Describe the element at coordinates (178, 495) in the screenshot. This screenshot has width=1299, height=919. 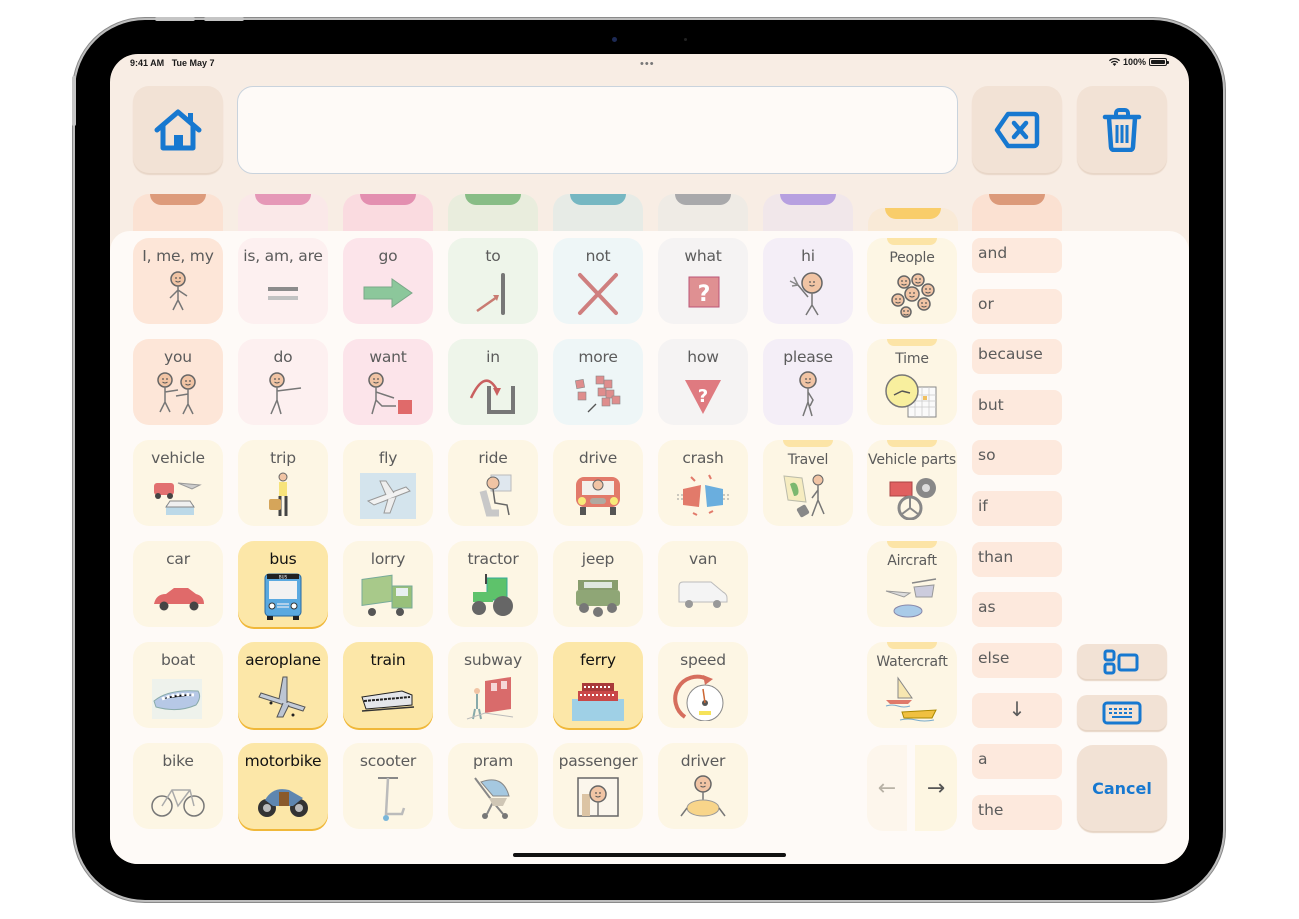
I see `vehicles-icon` at that location.